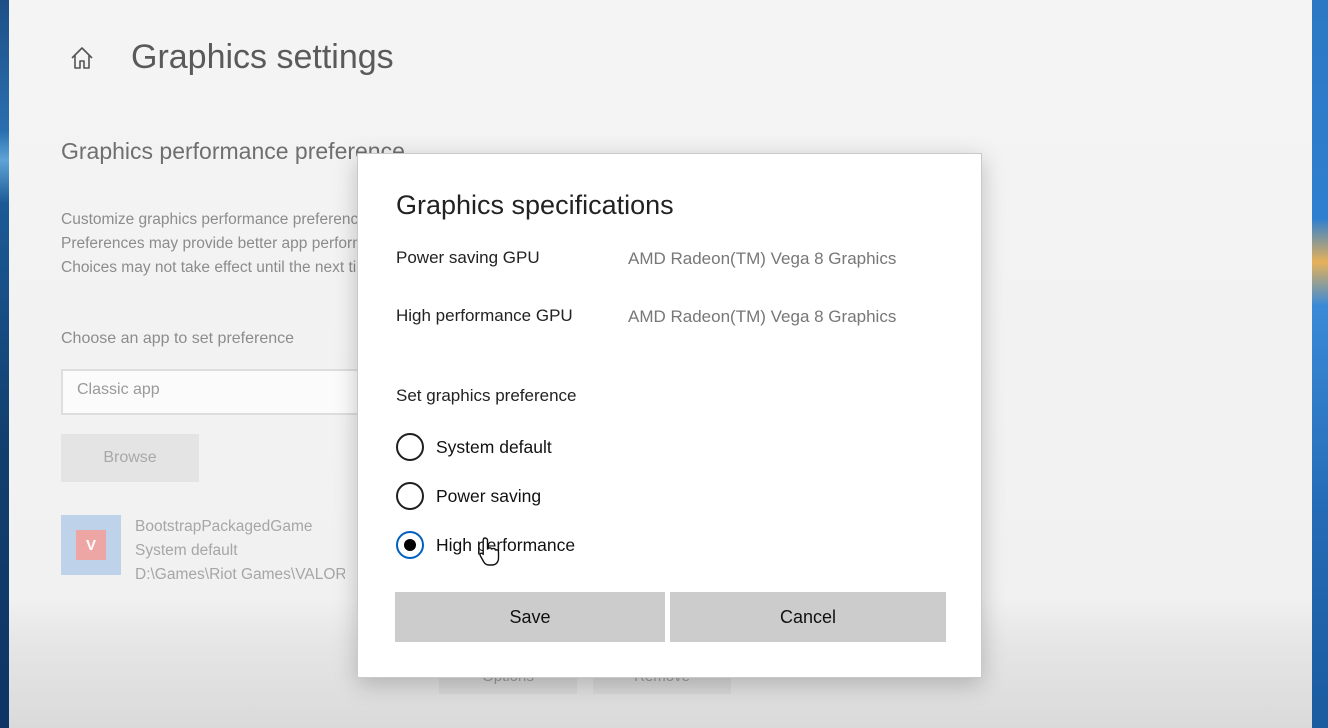 The image size is (1328, 728). I want to click on radio-label: System default, so click(494, 446).